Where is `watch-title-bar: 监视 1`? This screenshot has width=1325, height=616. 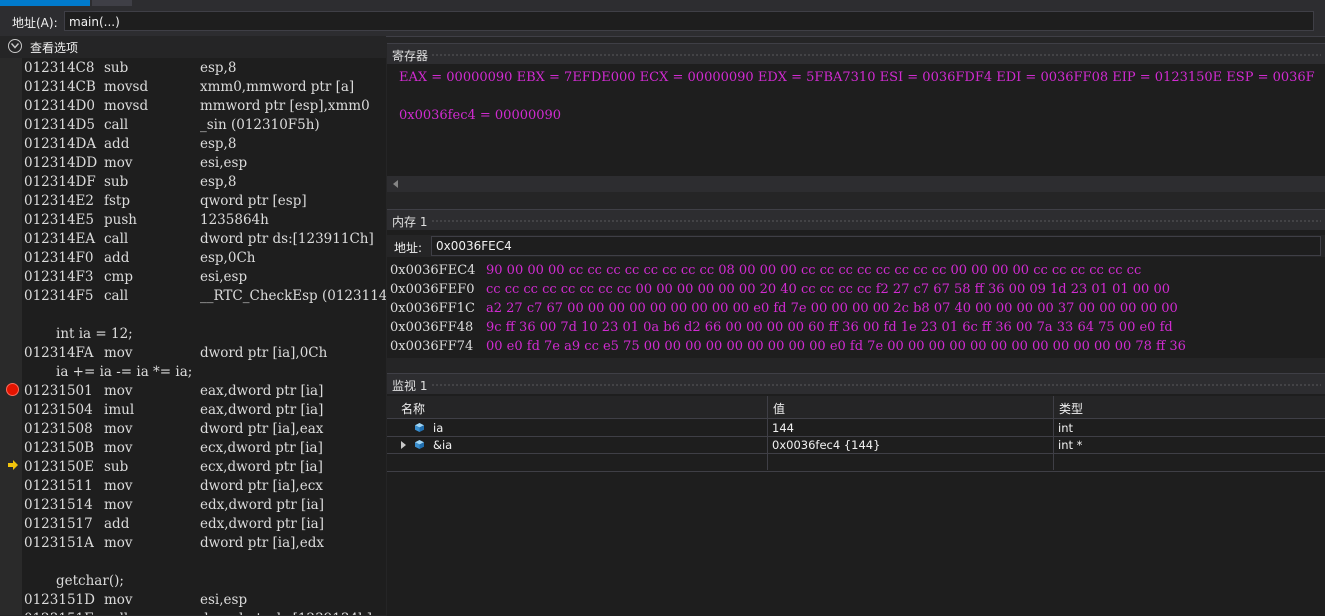 watch-title-bar: 监视 1 is located at coordinates (856, 384).